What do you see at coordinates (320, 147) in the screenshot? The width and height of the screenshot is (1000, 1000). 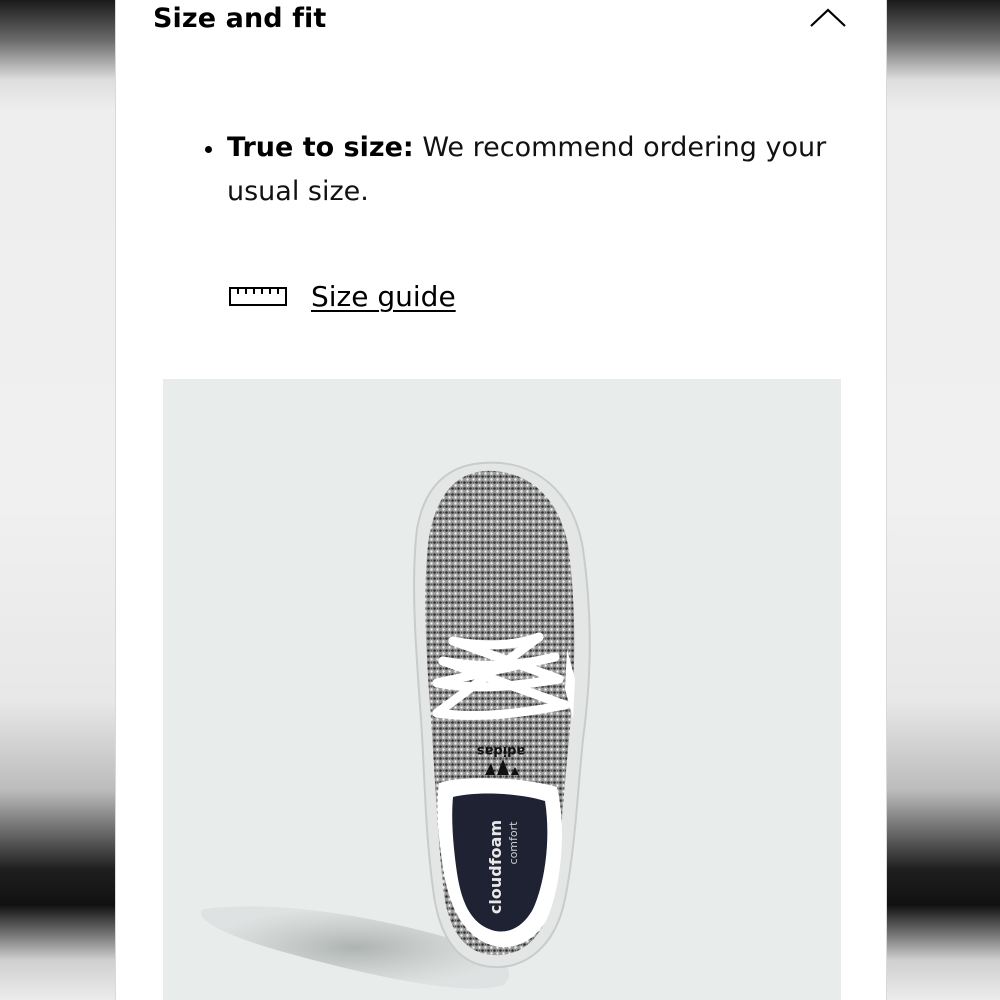 I see `fit-item-label: True to size:` at bounding box center [320, 147].